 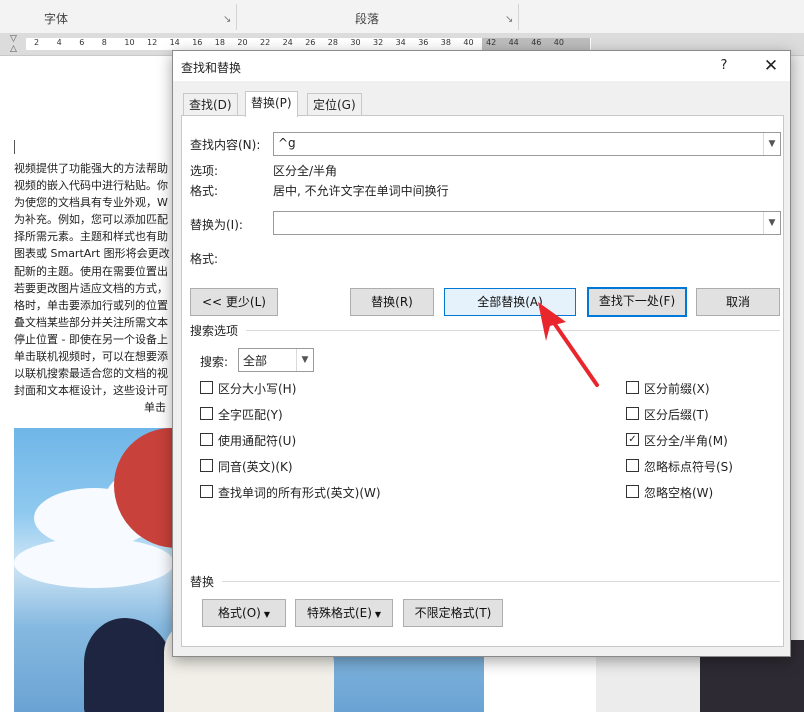 I want to click on indent-marker-icon: ▽ △, so click(x=15, y=44).